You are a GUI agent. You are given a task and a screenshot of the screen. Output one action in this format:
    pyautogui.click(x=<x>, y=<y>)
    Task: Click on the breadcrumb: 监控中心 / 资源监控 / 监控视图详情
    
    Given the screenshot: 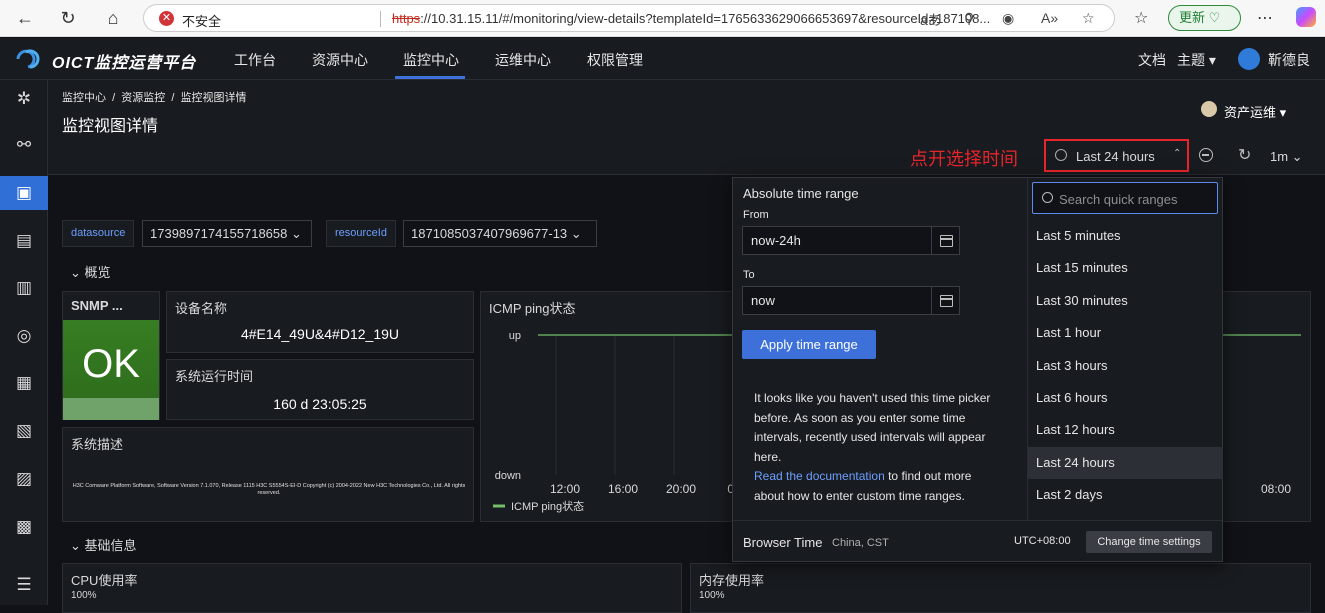 What is the action you would take?
    pyautogui.click(x=154, y=98)
    